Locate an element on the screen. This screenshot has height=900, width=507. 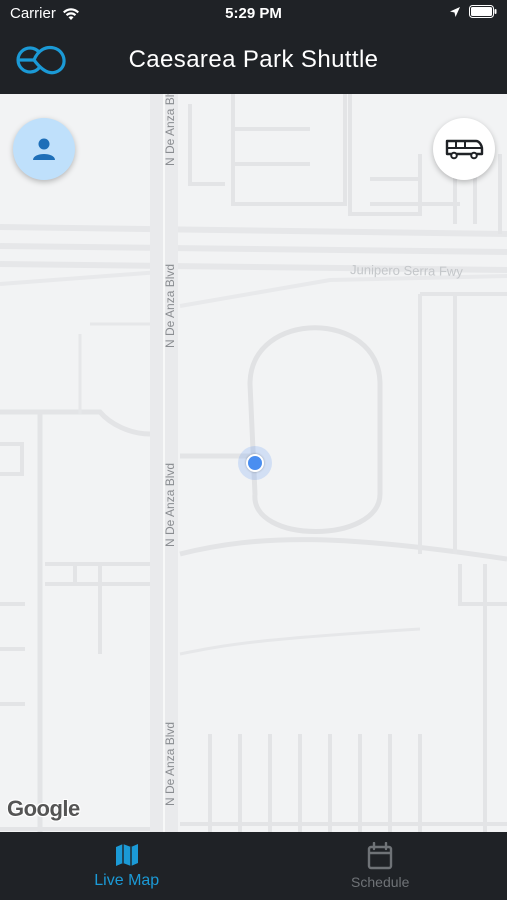
freeway-label: Junipero Serra Fwy is located at coordinates (406, 270).